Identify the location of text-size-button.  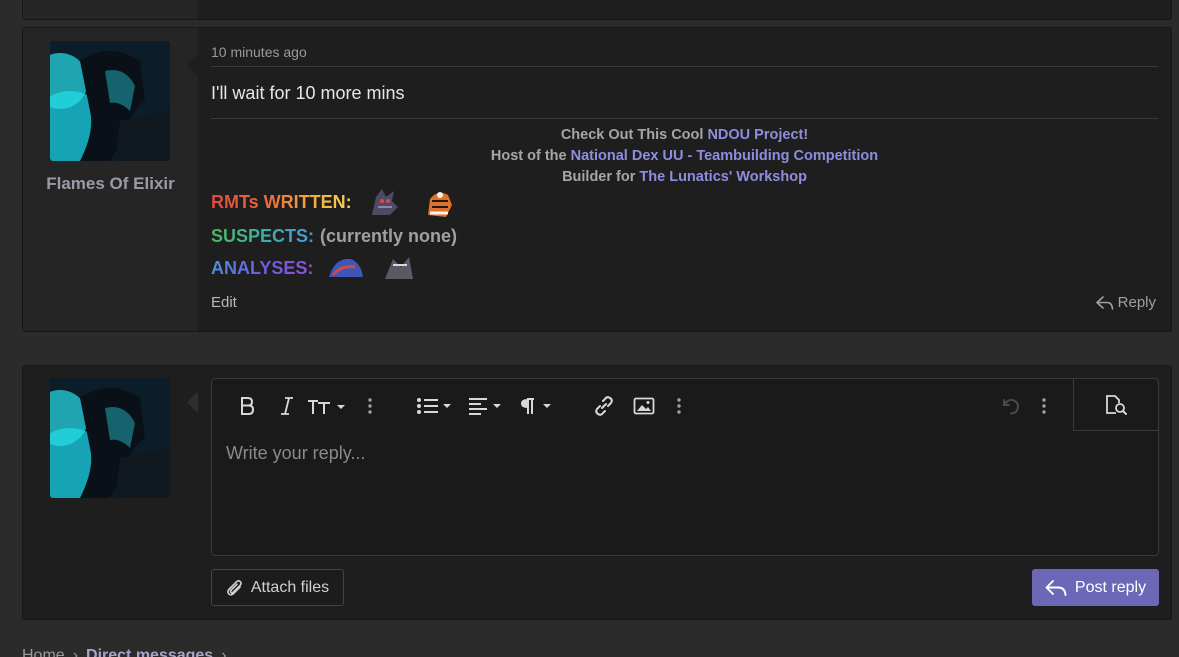
(328, 406).